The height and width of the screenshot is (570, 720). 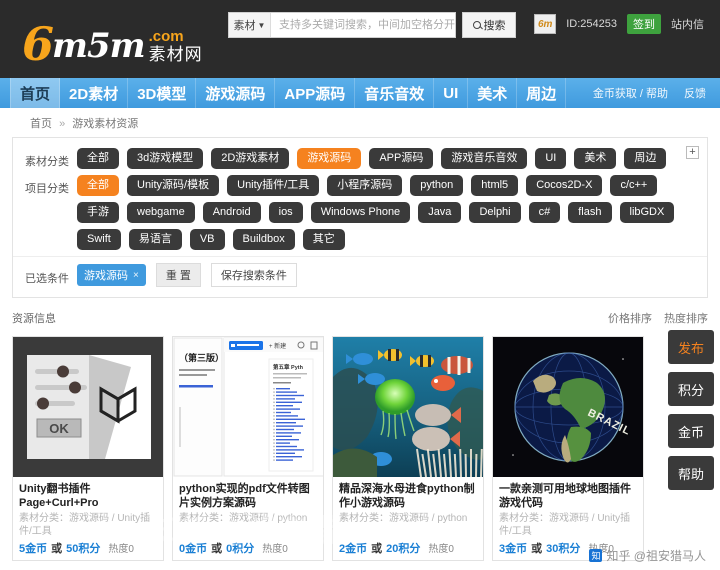 What do you see at coordinates (545, 24) in the screenshot?
I see `avatar: 6m` at bounding box center [545, 24].